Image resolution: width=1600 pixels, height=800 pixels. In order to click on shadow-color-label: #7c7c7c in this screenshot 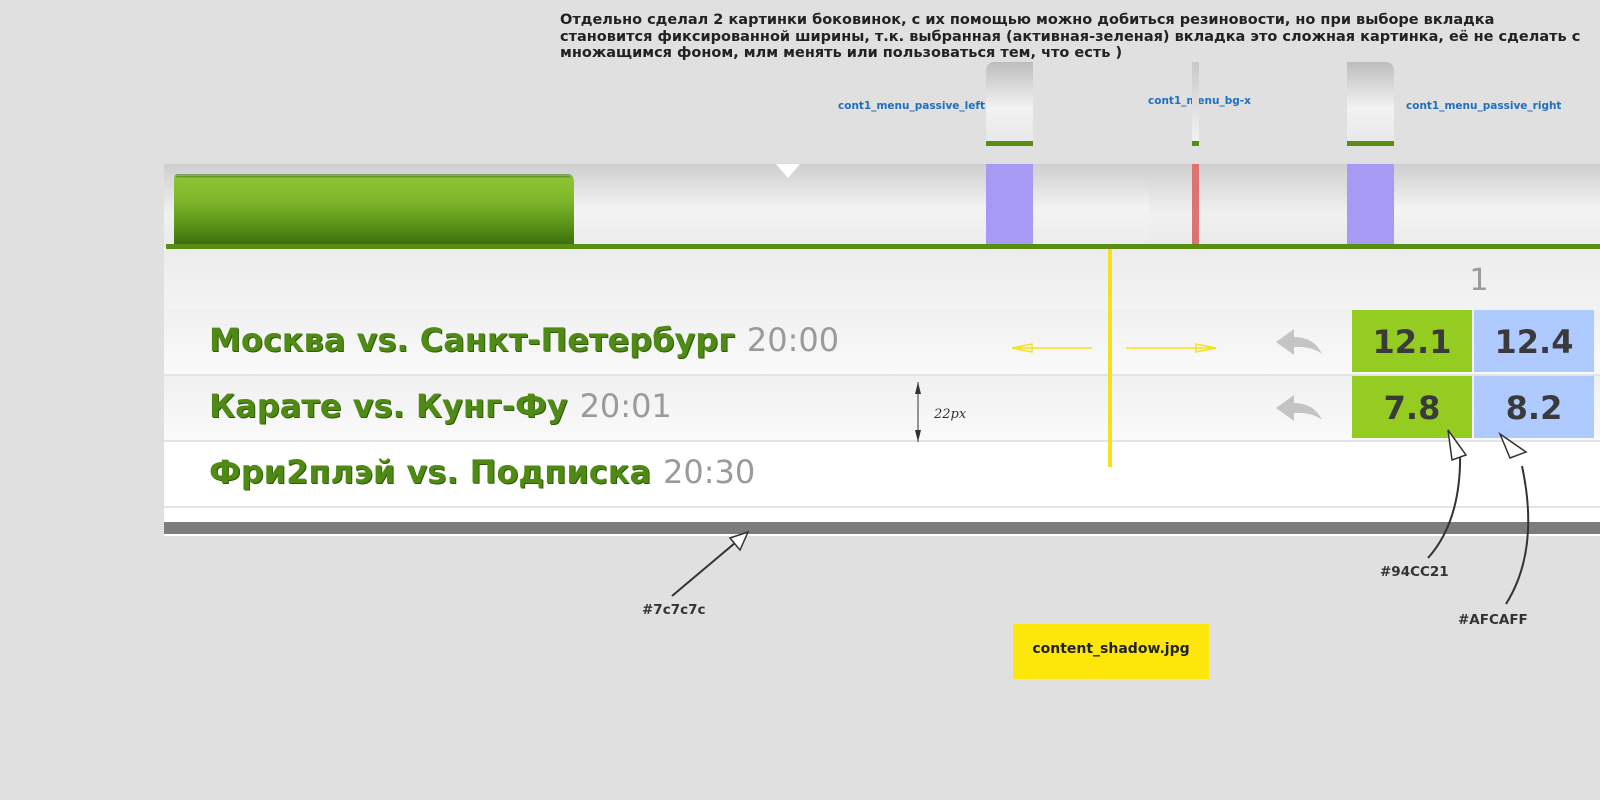, I will do `click(674, 610)`.